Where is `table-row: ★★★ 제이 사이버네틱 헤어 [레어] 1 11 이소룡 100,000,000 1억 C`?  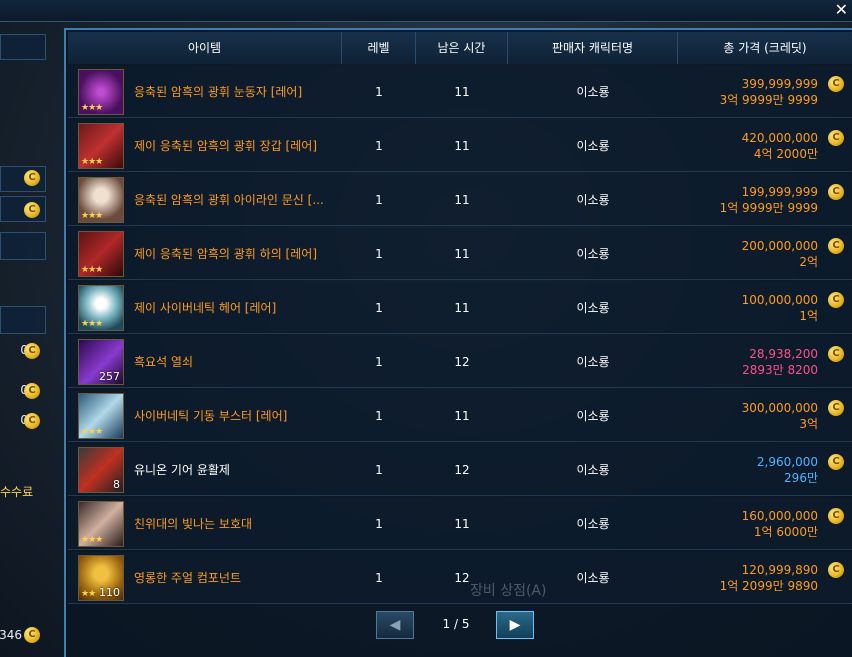
table-row: ★★★ 제이 사이버네틱 헤어 [레어] 1 11 이소룡 100,000,000 1억 C is located at coordinates (460, 308).